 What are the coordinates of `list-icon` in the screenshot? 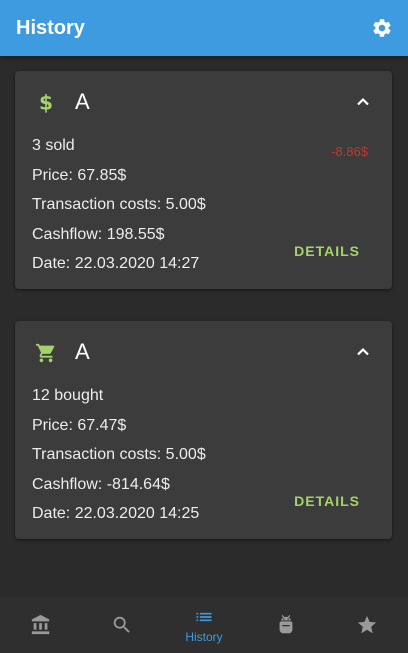 It's located at (204, 616).